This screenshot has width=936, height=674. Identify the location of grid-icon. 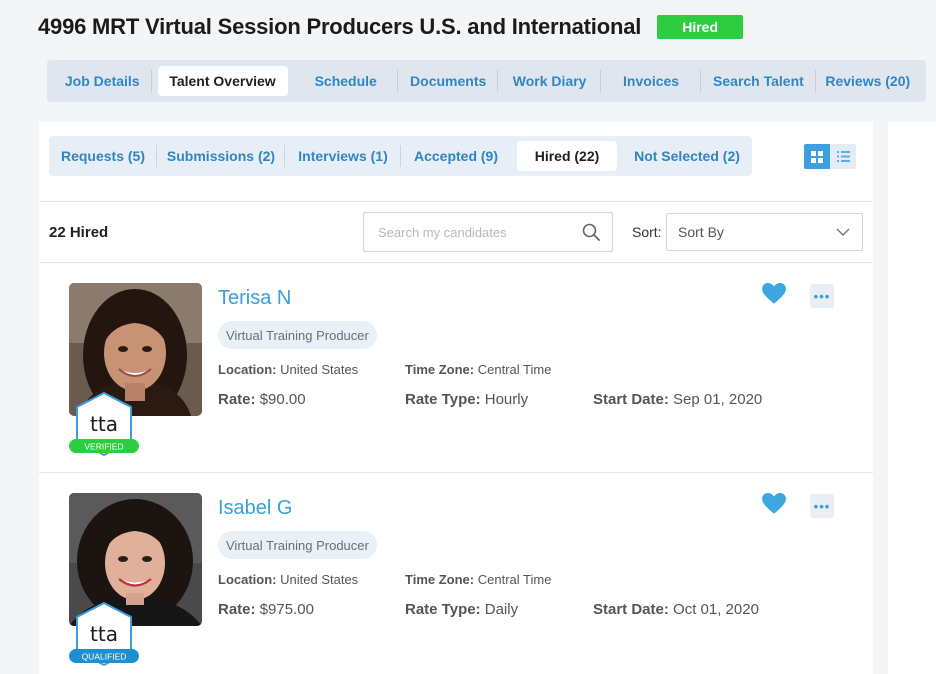
(817, 156).